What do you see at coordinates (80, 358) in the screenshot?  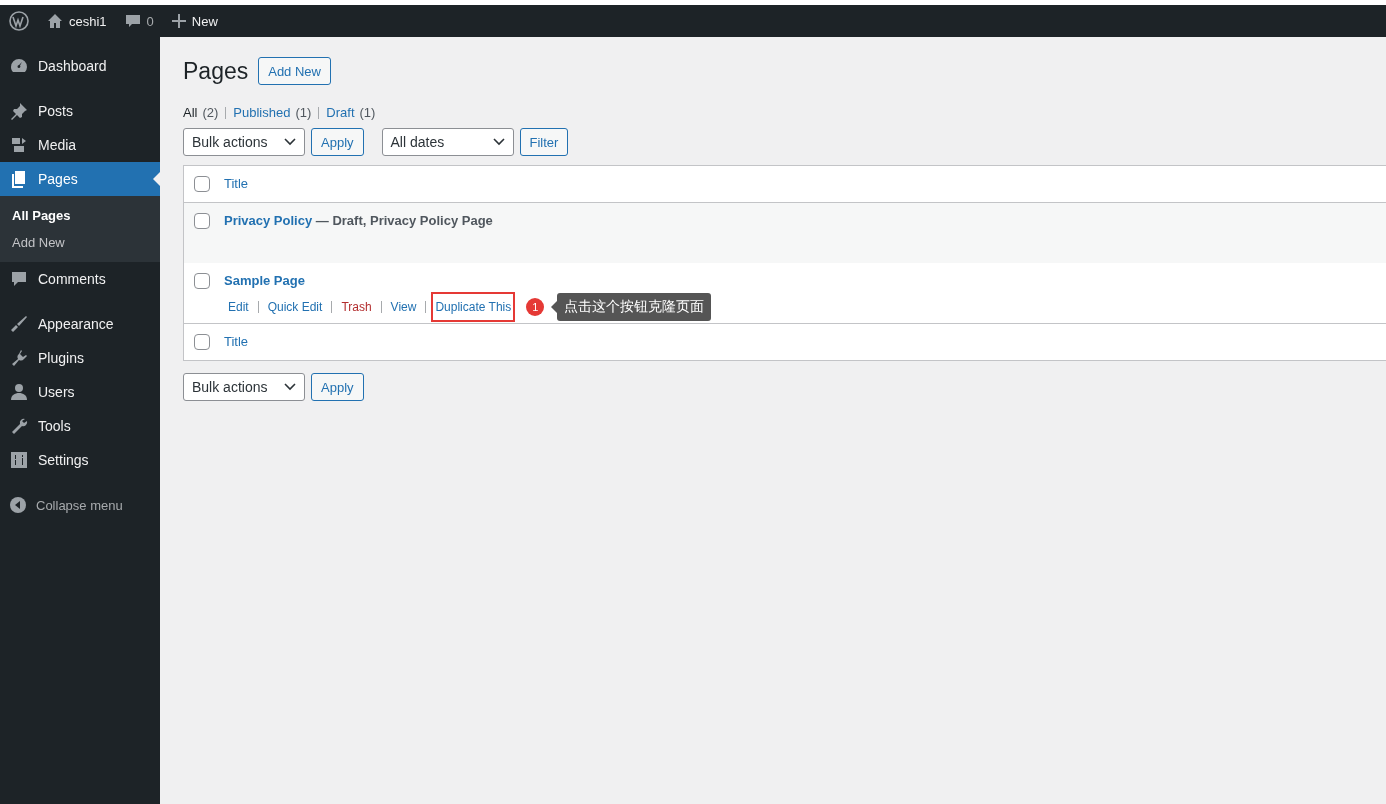 I see `sidebar-menu-item: Plugins` at bounding box center [80, 358].